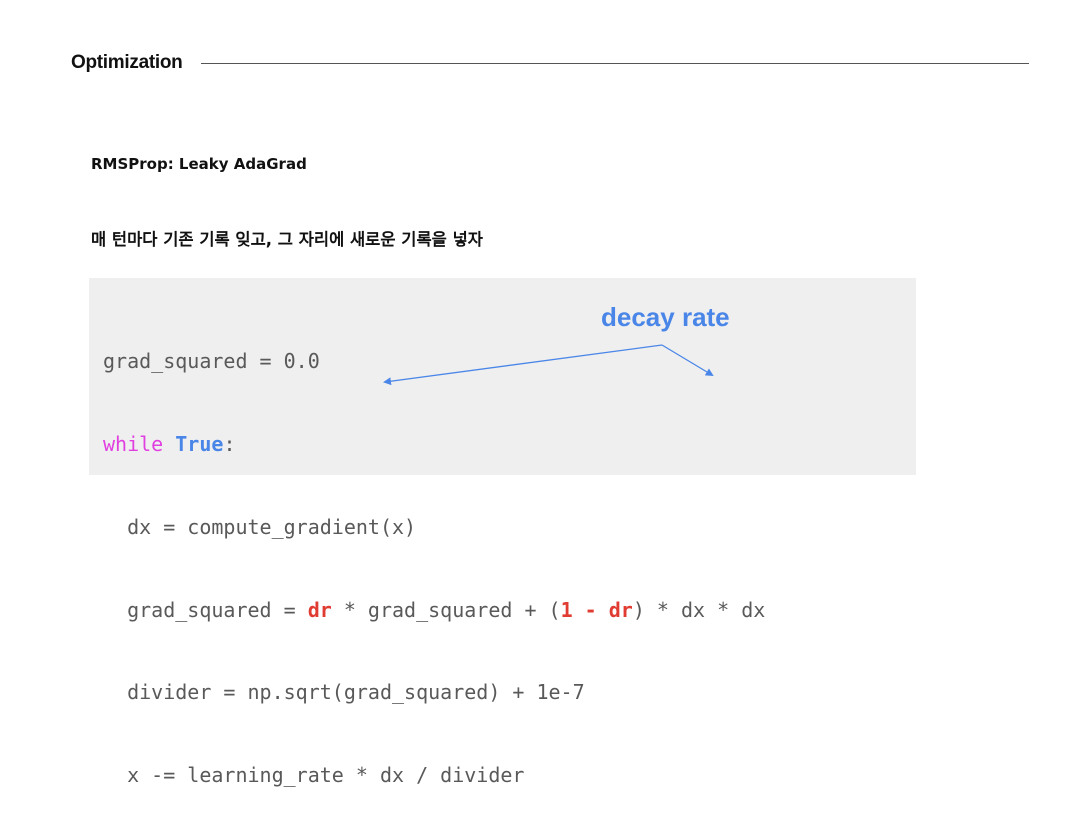 Image resolution: width=1083 pixels, height=817 pixels. I want to click on code-line-6: x -= learning_rate * dx / divider, so click(314, 775).